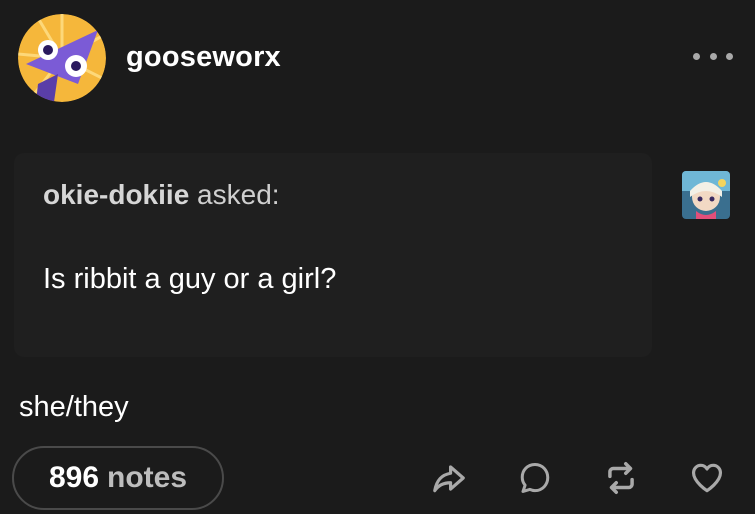  I want to click on asker-avatar-image-icon, so click(706, 195).